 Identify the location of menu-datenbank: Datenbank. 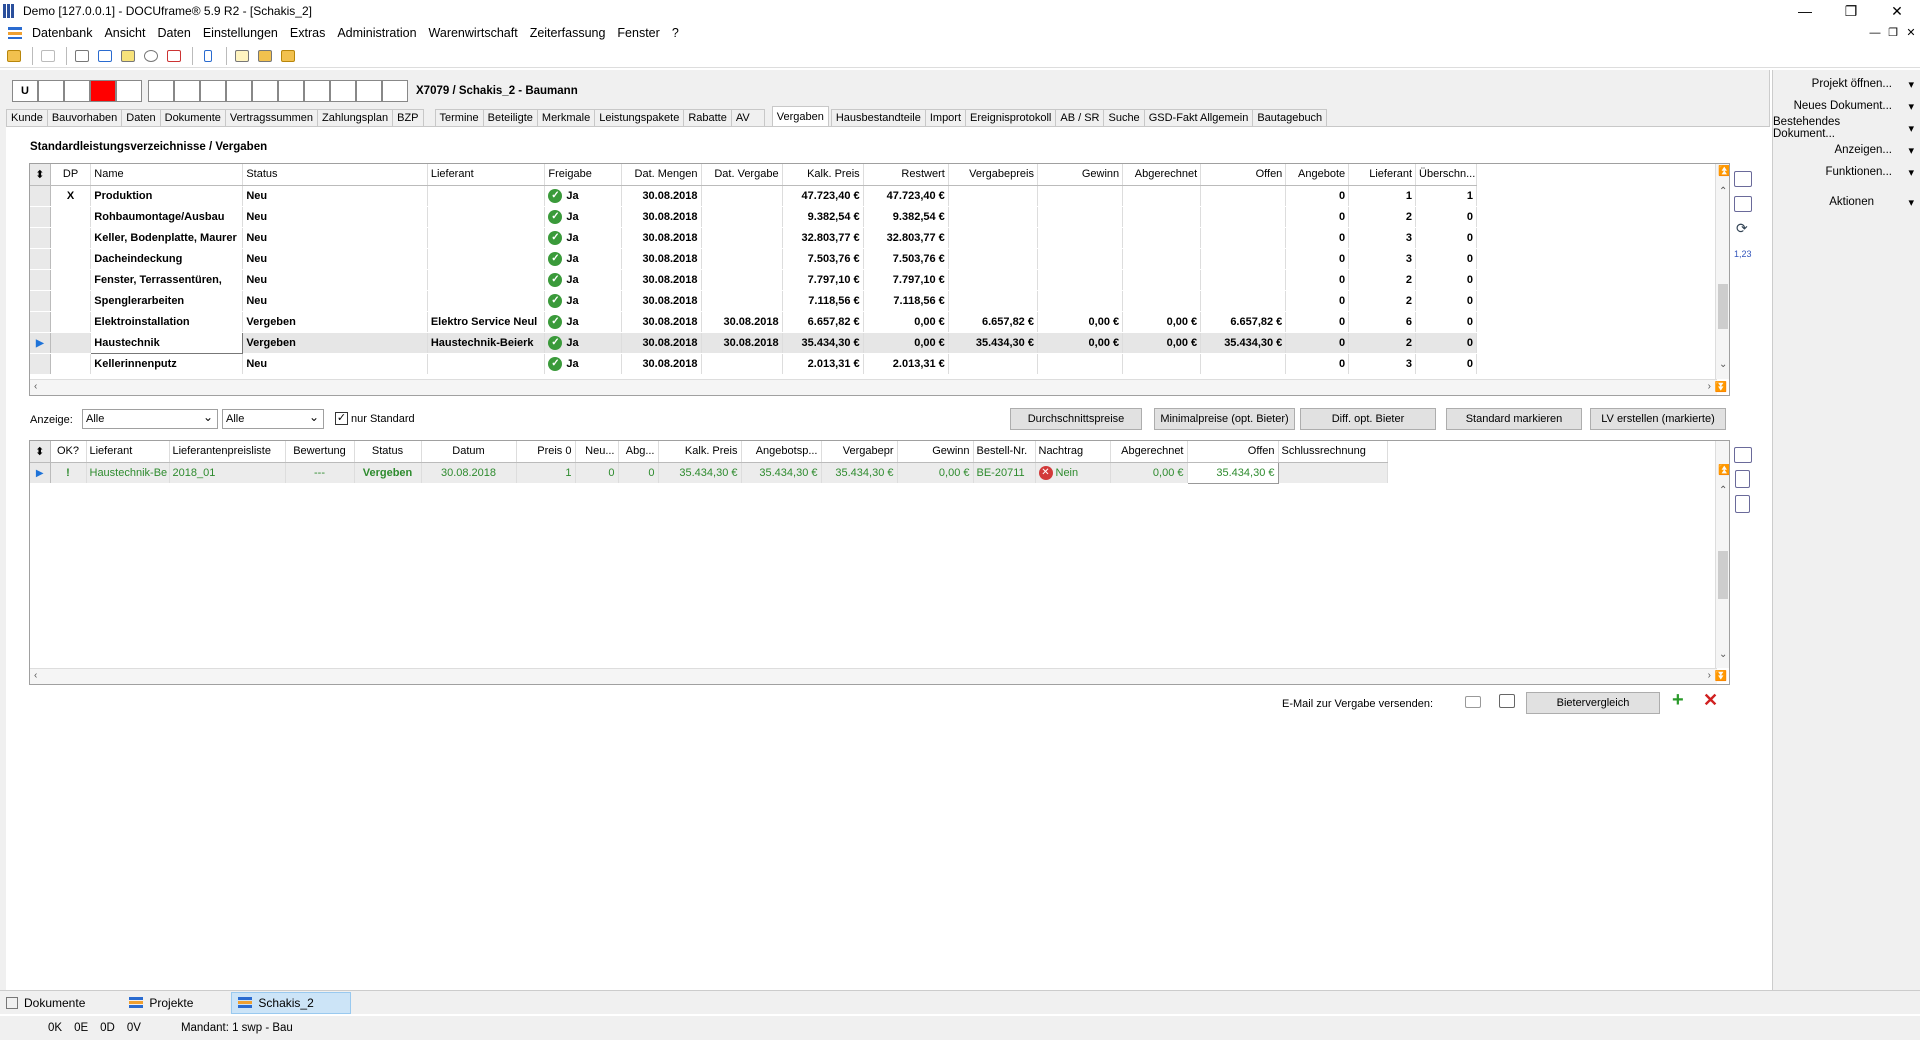
(64, 33).